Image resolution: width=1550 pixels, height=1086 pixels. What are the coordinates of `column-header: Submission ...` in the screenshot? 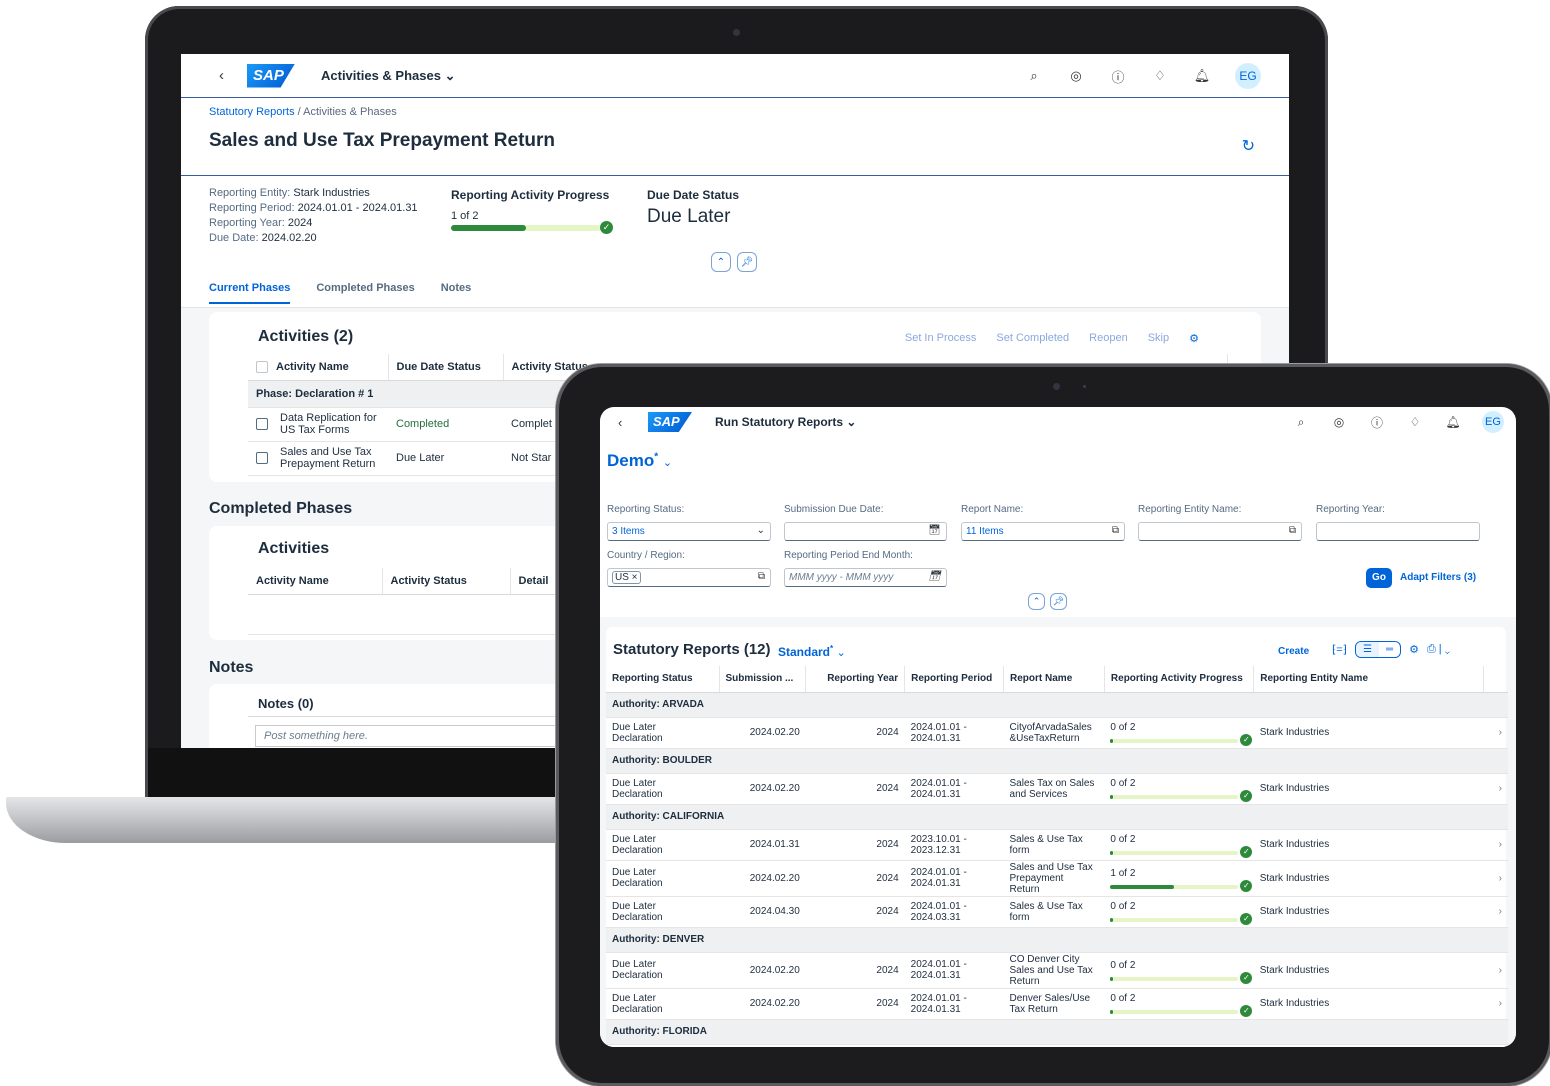 It's located at (763, 679).